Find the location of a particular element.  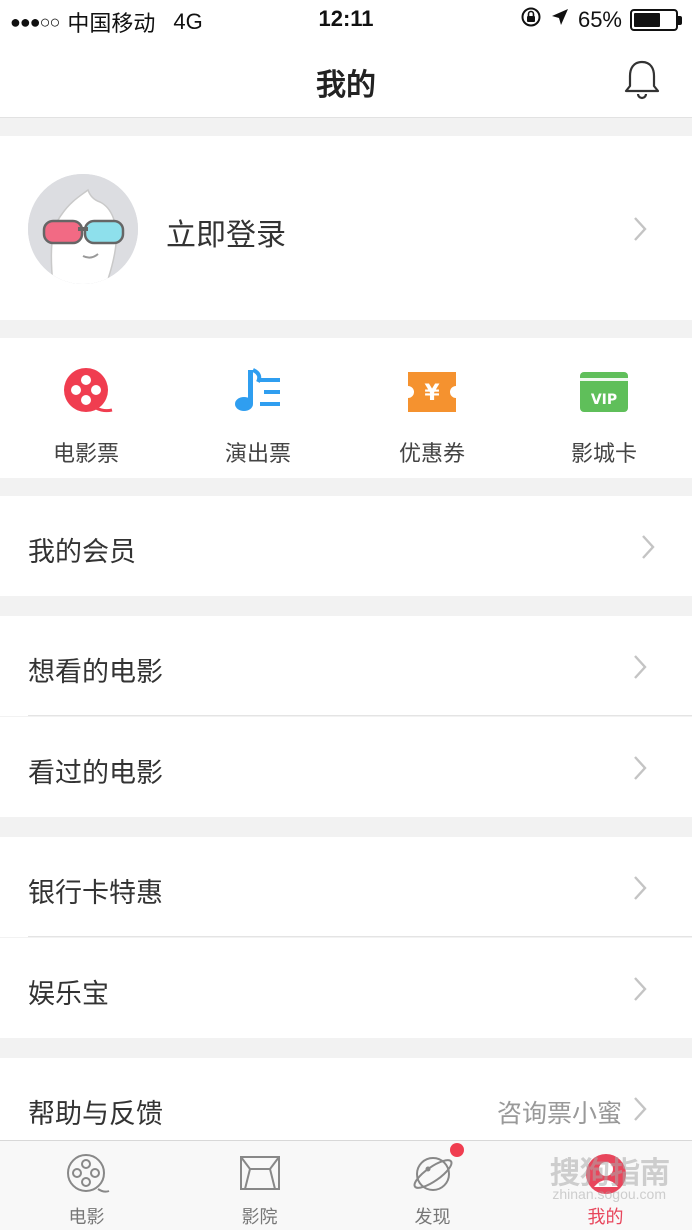

quick-action-label: 演出票 is located at coordinates (257, 453).